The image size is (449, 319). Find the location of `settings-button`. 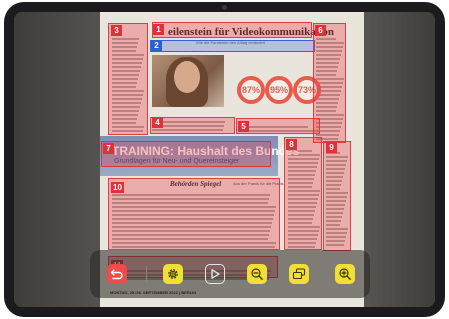

settings-button is located at coordinates (173, 274).